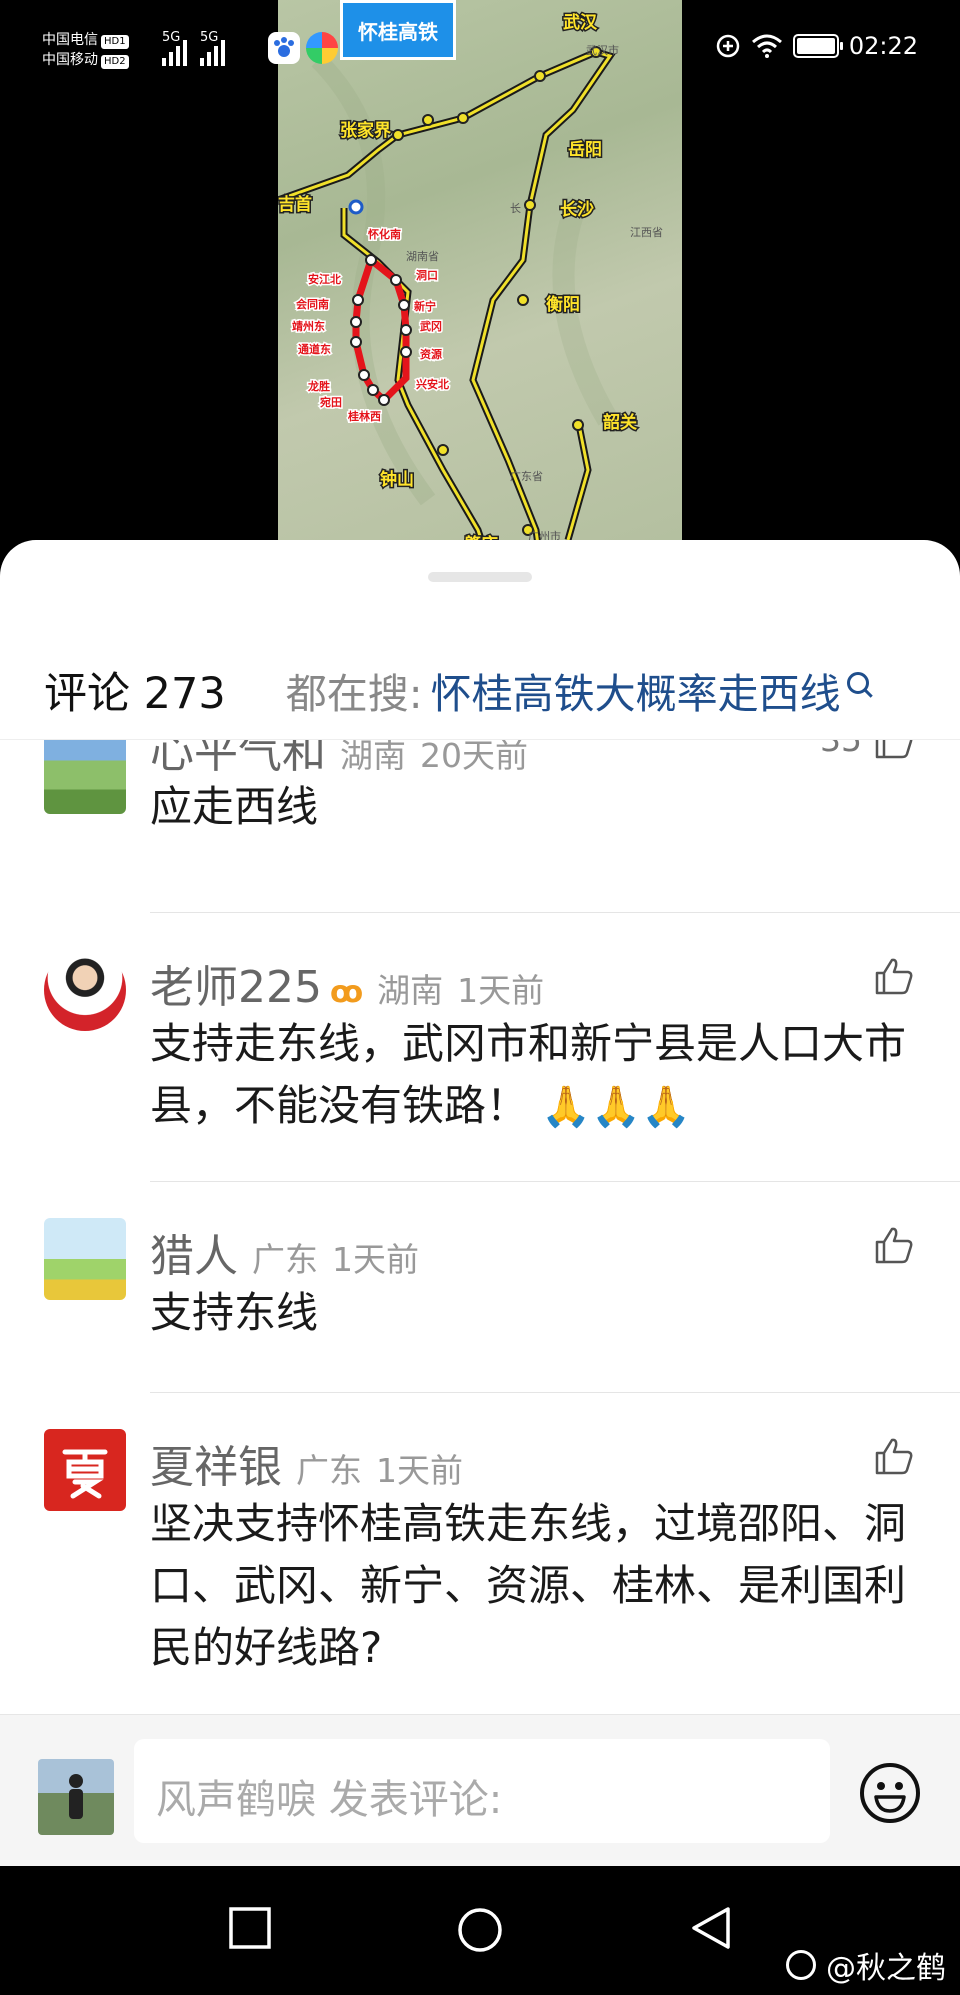 This screenshot has width=960, height=1995. Describe the element at coordinates (234, 1312) in the screenshot. I see `comment-text: 支持东线` at that location.